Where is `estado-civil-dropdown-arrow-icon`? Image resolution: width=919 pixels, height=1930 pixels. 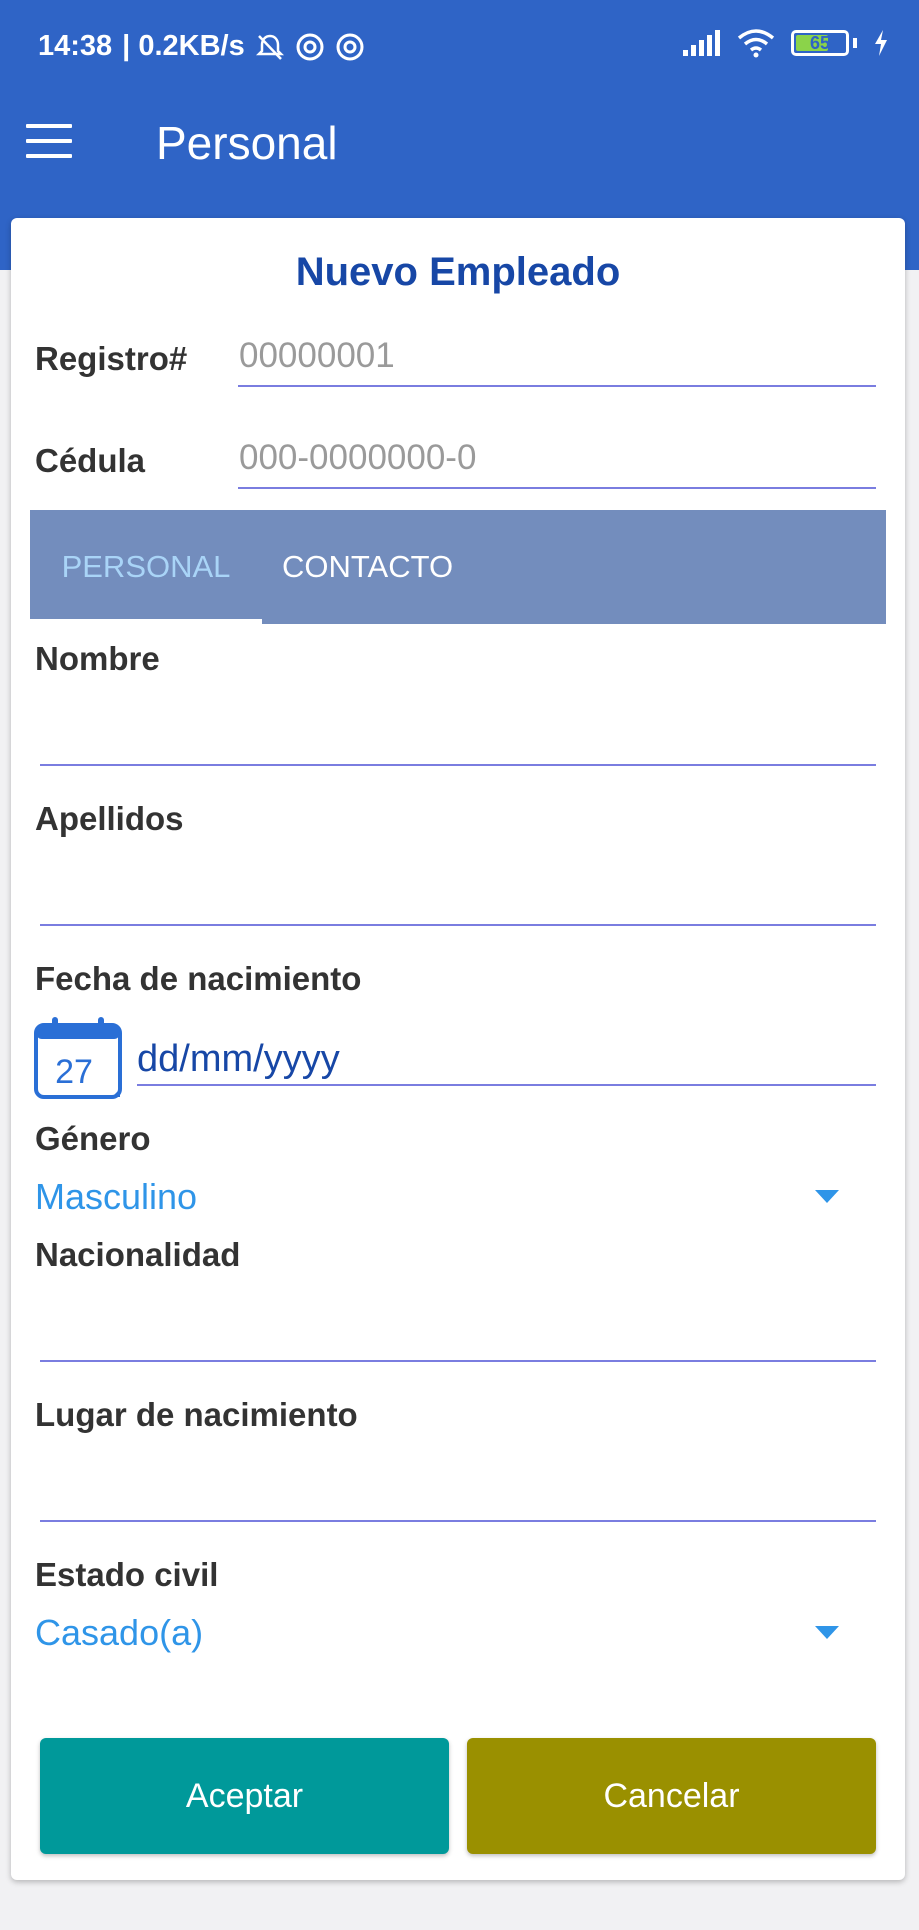 estado-civil-dropdown-arrow-icon is located at coordinates (827, 1632).